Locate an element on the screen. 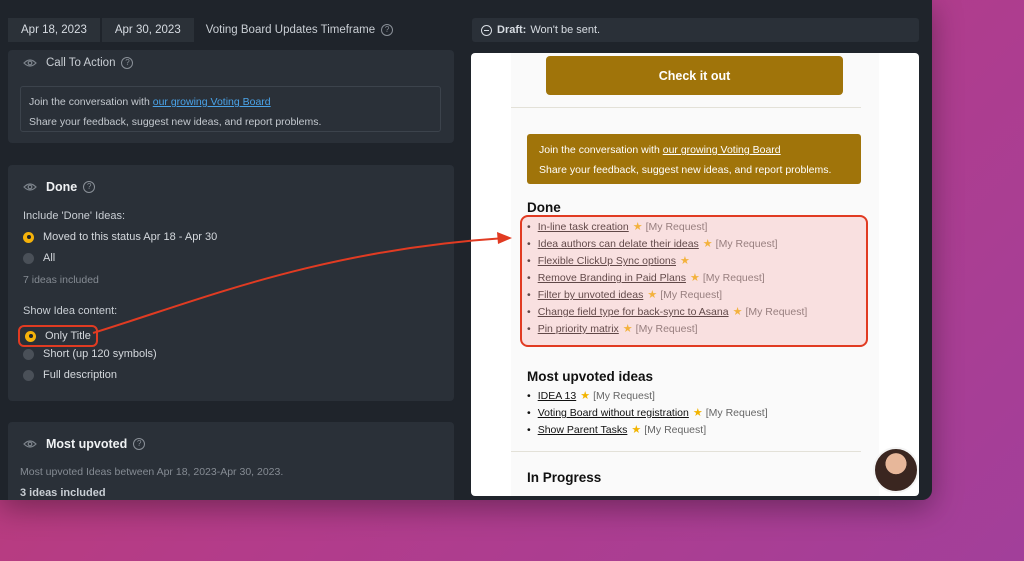 This screenshot has width=1024, height=561. upvoted-panel-header: Most upvoted ? is located at coordinates (84, 444).